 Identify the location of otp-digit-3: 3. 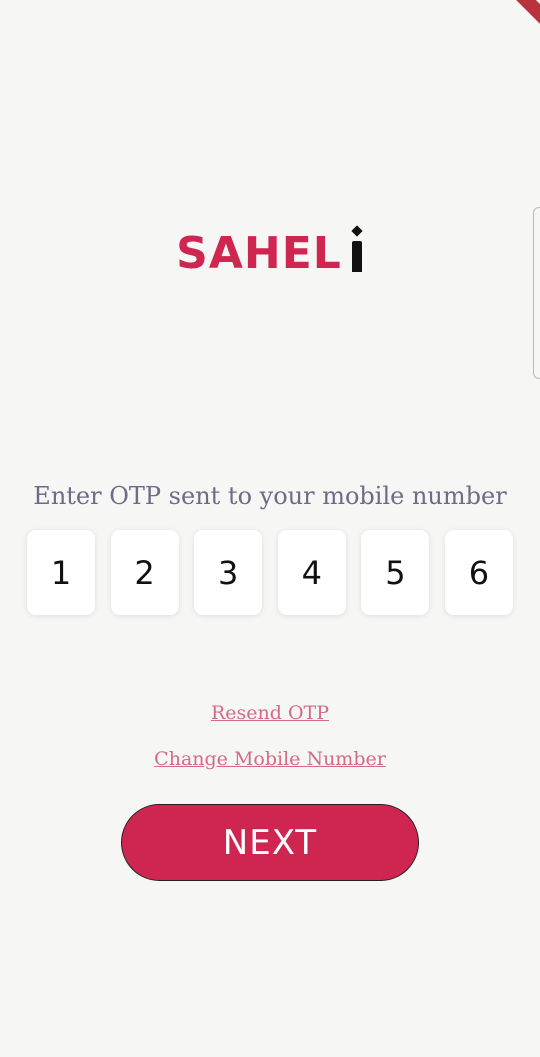
(228, 572).